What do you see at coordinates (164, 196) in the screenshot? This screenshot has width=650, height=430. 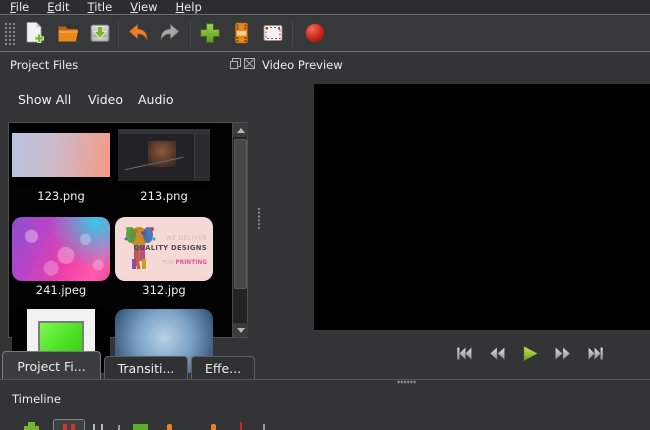 I see `file-name-label: 213.png` at bounding box center [164, 196].